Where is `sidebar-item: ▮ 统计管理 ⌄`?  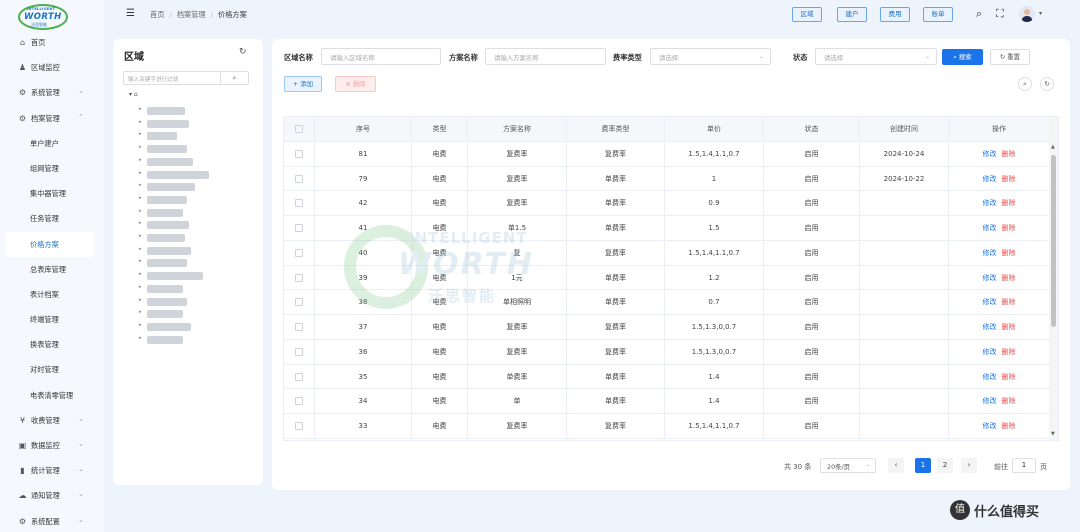 sidebar-item: ▮ 统计管理 ⌄ is located at coordinates (52, 470).